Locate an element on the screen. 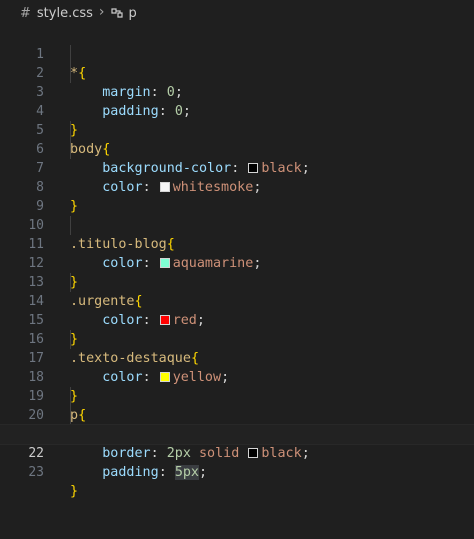 The image size is (474, 539). code-line: 15 } is located at coordinates (237, 319).